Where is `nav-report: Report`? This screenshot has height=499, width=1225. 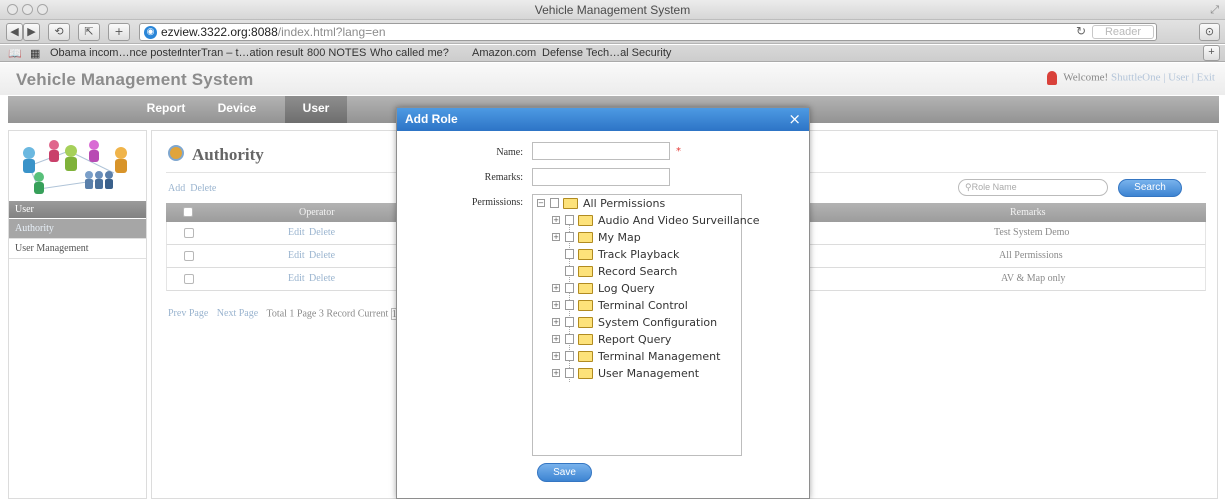
nav-report: Report is located at coordinates (166, 109).